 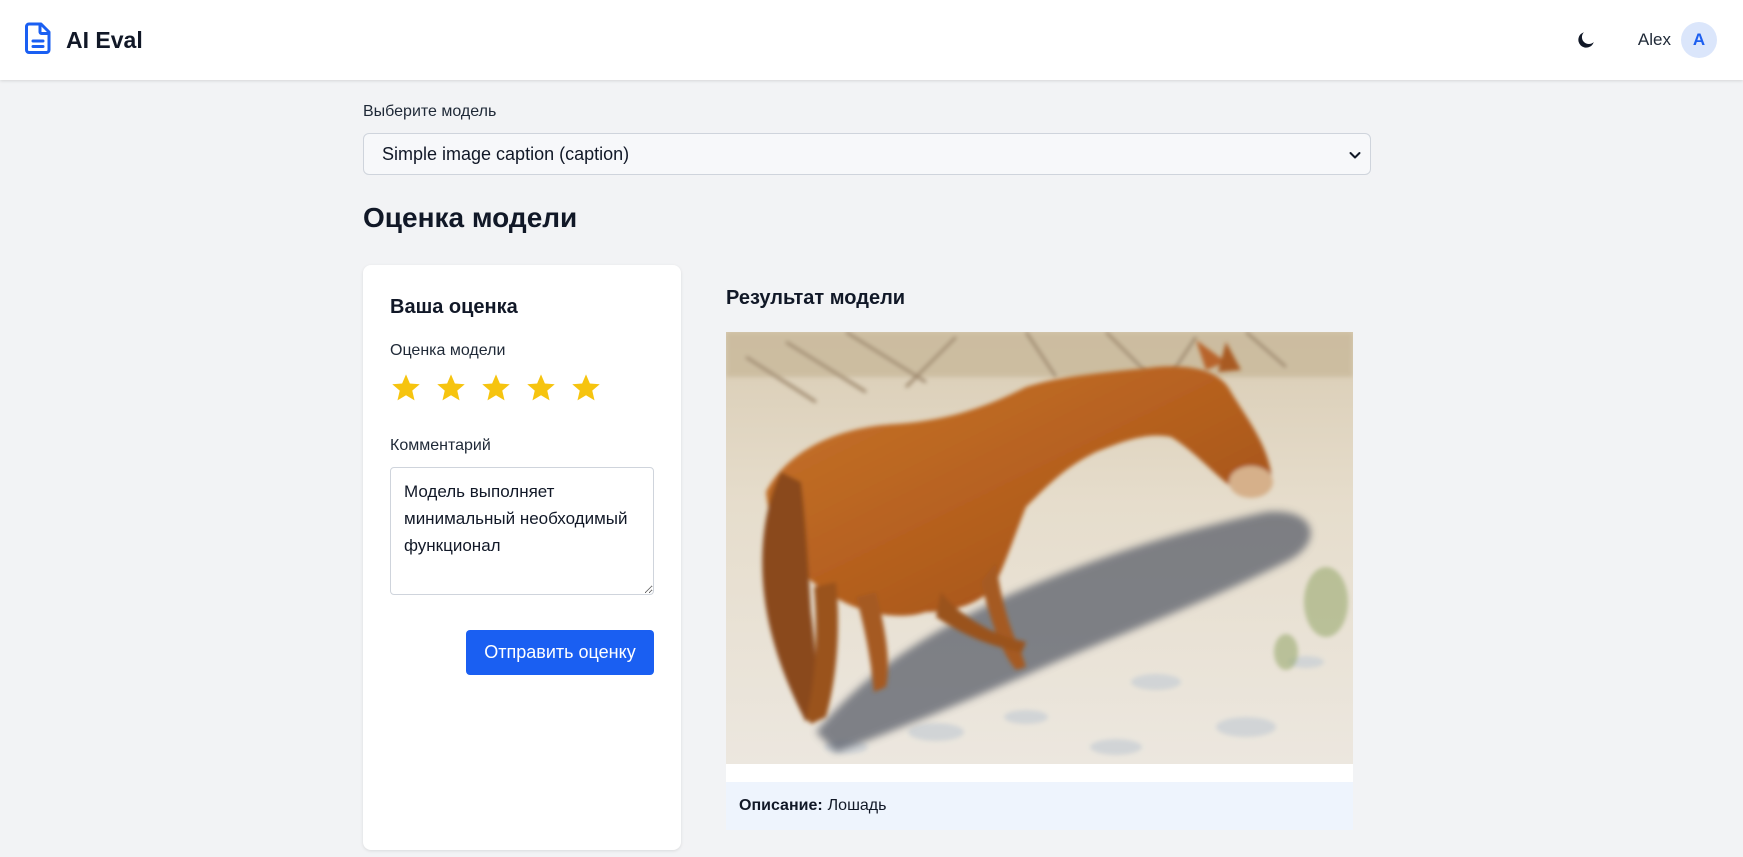 What do you see at coordinates (470, 217) in the screenshot?
I see `page-title: Оценка модели` at bounding box center [470, 217].